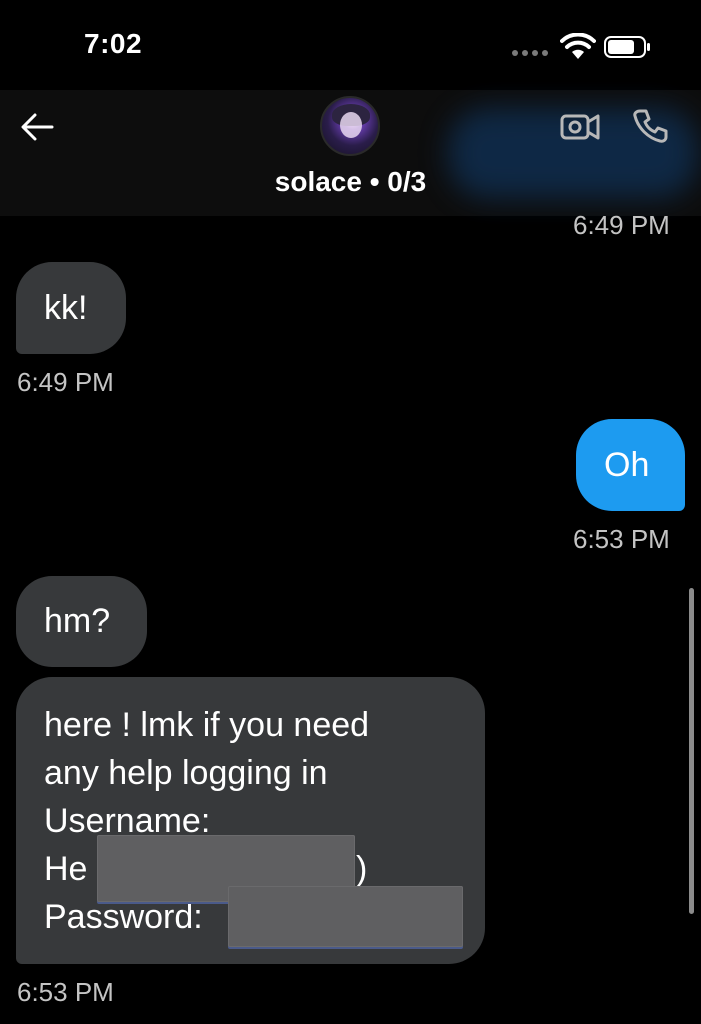 This screenshot has height=1024, width=701. I want to click on incoming-message-bubble: hm?, so click(81, 621).